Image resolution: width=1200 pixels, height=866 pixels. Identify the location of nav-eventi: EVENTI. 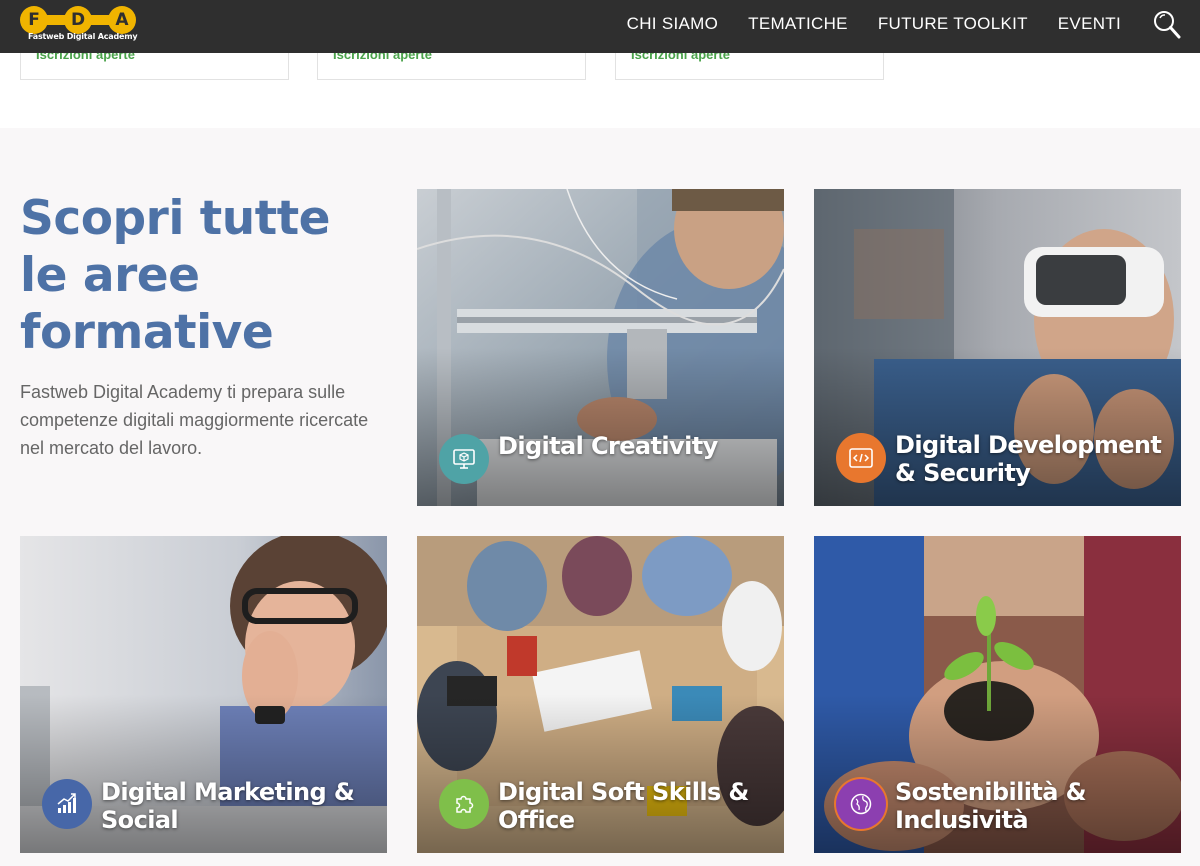
(1089, 24).